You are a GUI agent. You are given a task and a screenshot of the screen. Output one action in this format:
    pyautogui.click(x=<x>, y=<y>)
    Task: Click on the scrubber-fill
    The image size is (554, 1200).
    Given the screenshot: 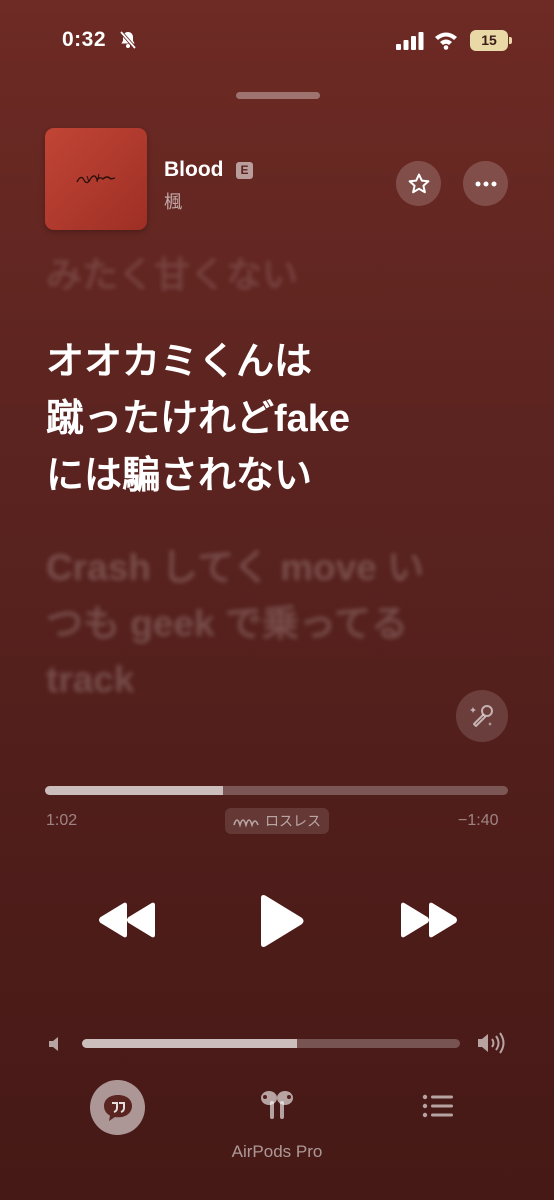 What is the action you would take?
    pyautogui.click(x=134, y=790)
    